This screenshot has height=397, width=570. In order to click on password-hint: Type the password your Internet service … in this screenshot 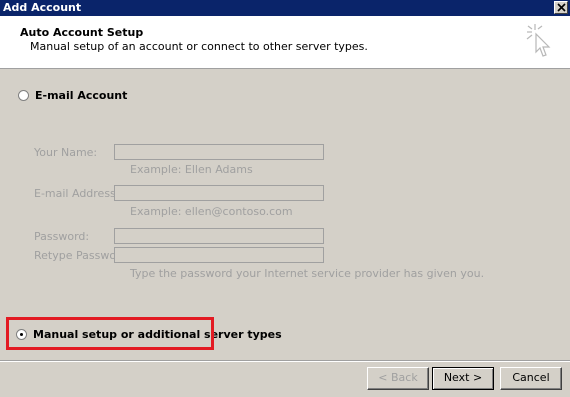, I will do `click(307, 273)`.